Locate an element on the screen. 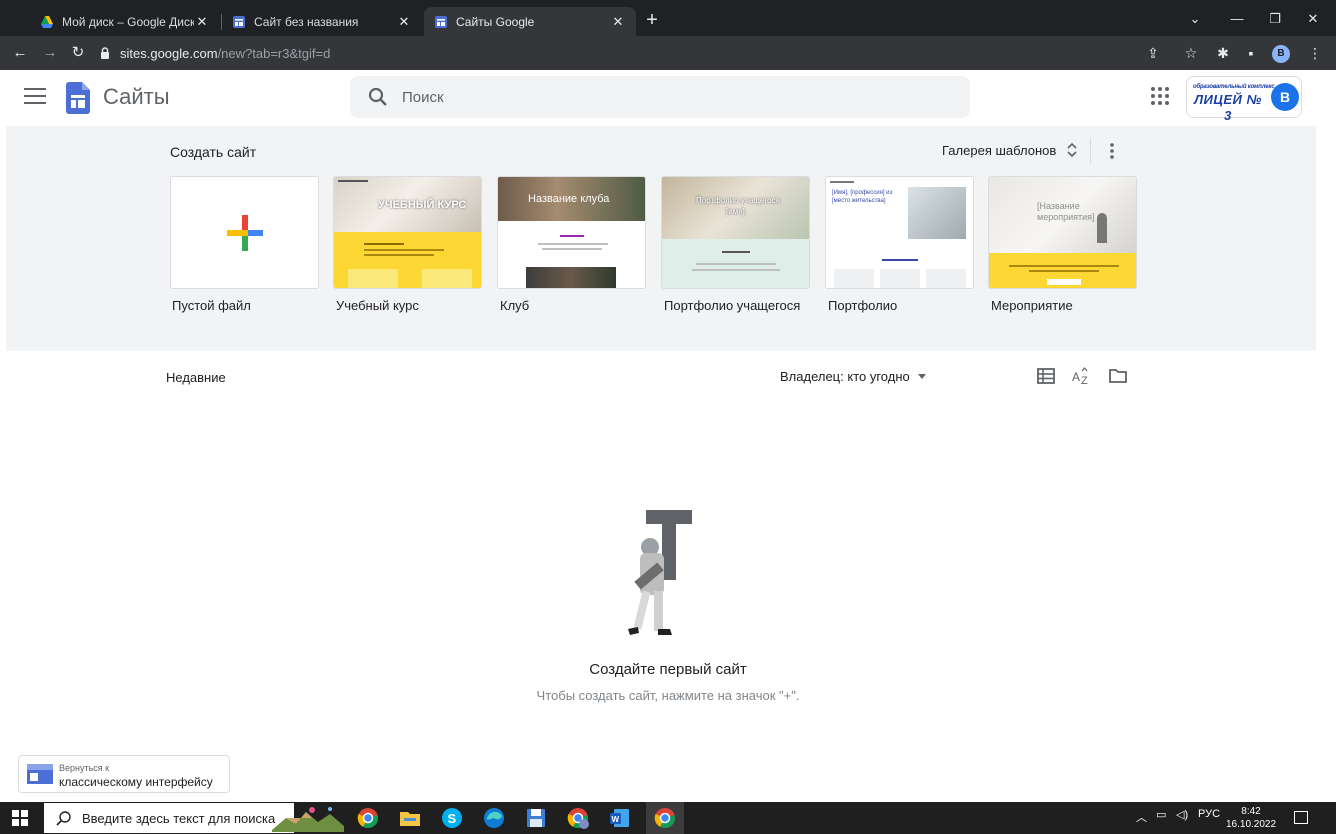  tab-search-icon: ⌄ is located at coordinates (1195, 19).